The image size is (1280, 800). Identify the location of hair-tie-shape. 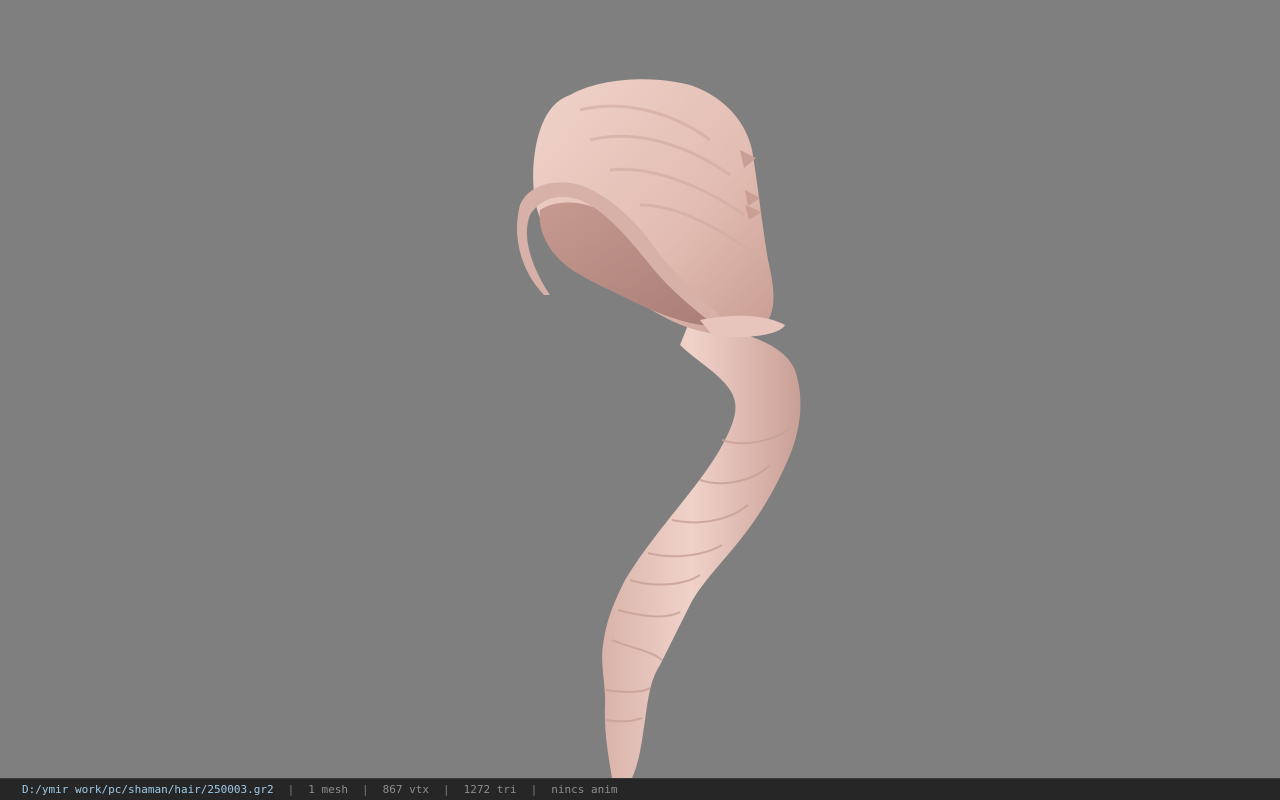
(742, 326).